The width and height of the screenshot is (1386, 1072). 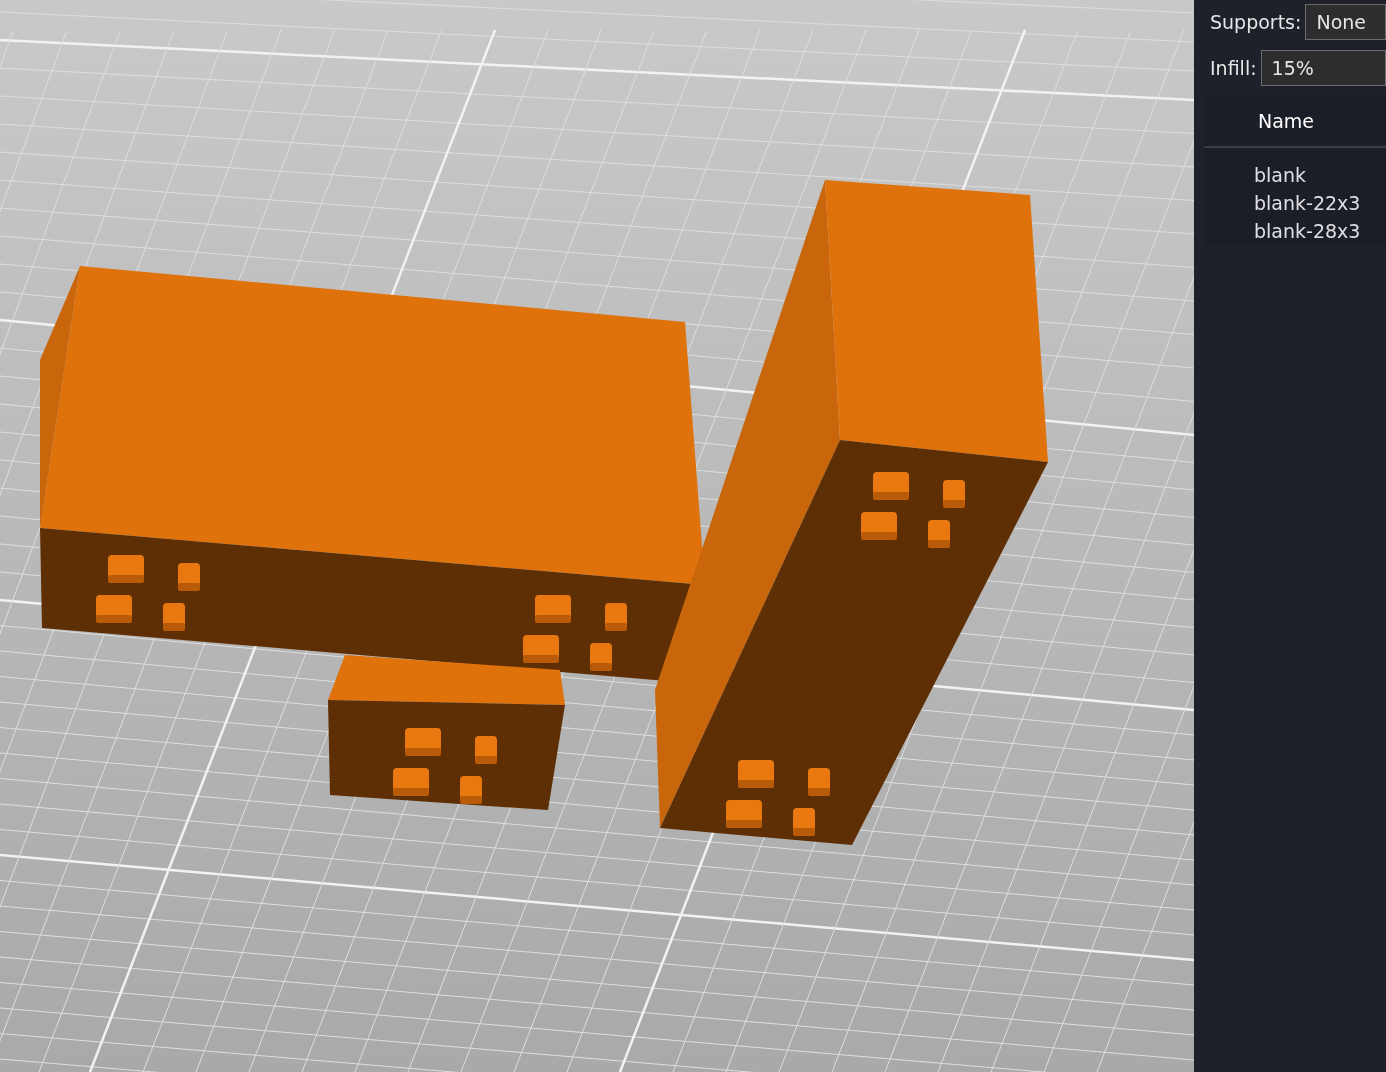 What do you see at coordinates (1345, 22) in the screenshot?
I see `setting-combo-field: None` at bounding box center [1345, 22].